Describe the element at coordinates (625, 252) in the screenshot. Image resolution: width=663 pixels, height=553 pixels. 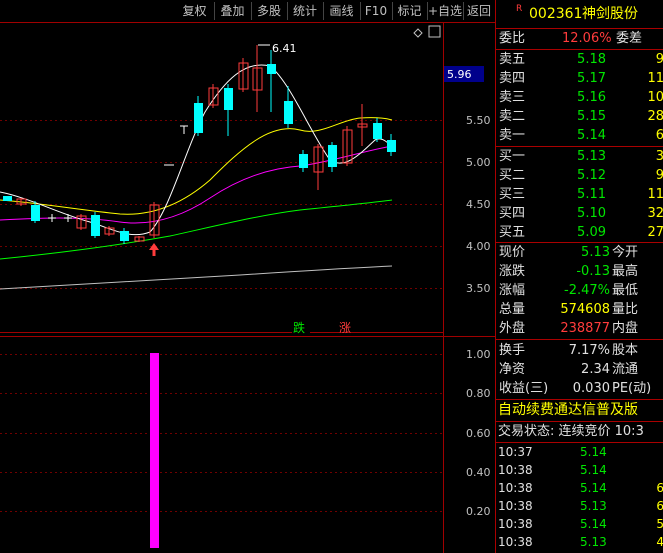
I see `quote-label2: 今开` at that location.